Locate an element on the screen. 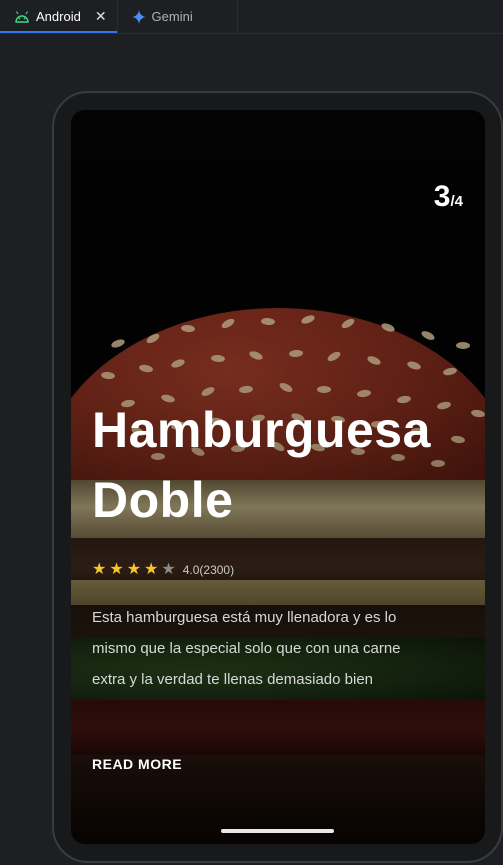  item-title: Hamburguesa Doble is located at coordinates (261, 465).